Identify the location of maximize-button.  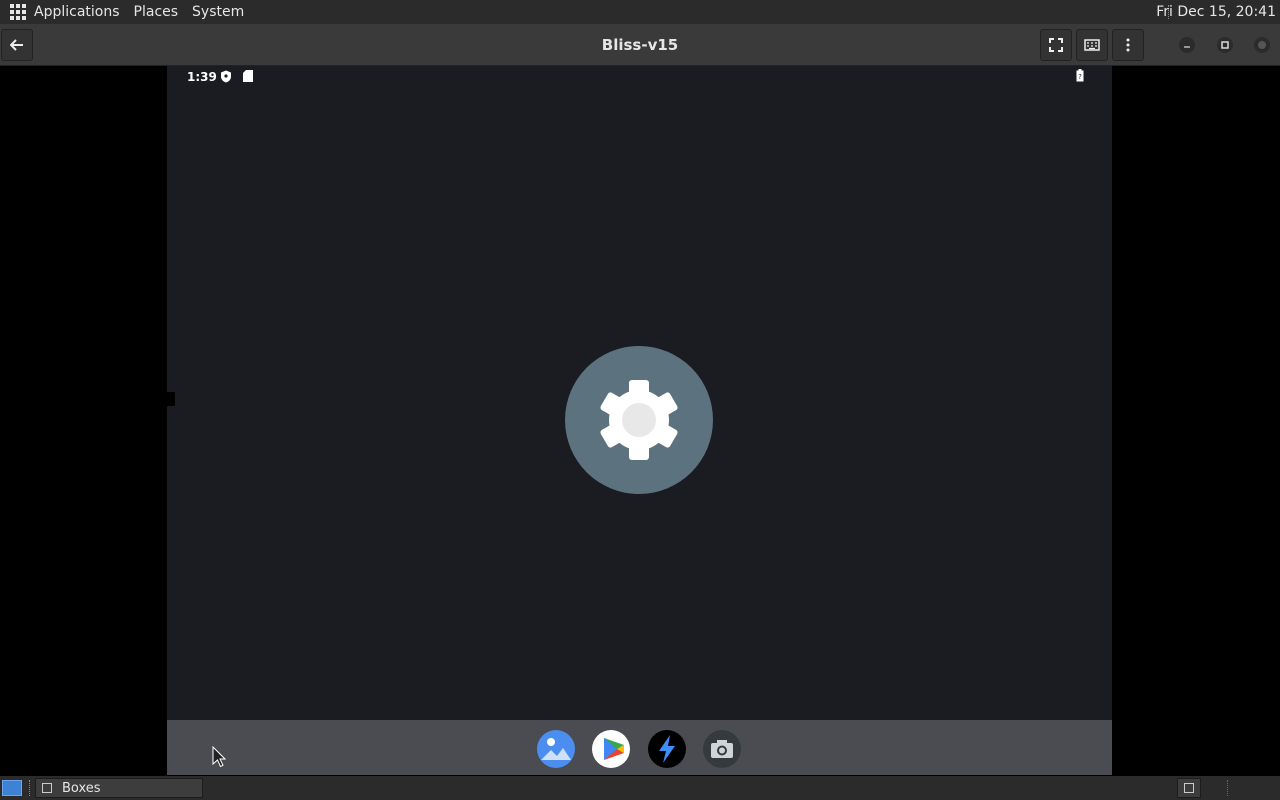
(1225, 45).